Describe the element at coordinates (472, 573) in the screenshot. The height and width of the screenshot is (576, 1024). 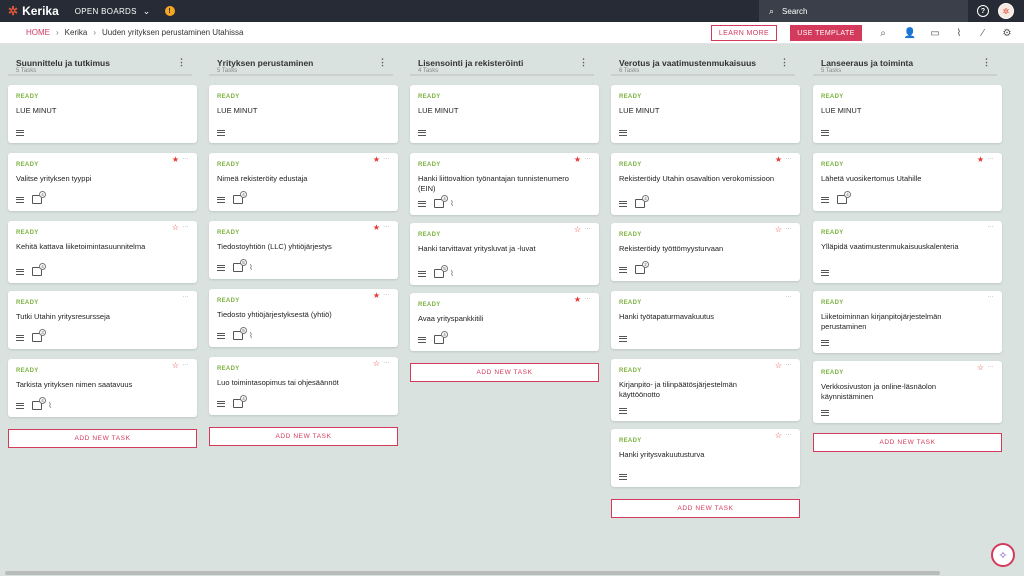
I see `horizontal-scrollbar` at that location.